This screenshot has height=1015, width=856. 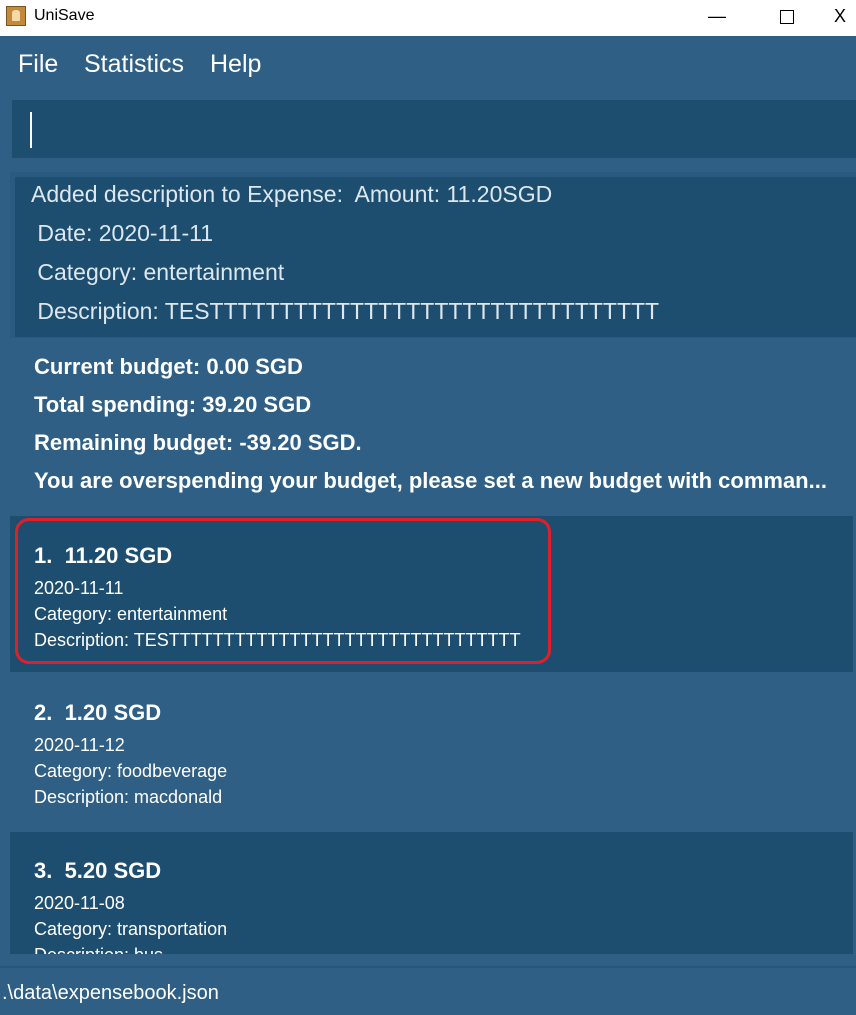 I want to click on maximize-button, so click(x=787, y=17).